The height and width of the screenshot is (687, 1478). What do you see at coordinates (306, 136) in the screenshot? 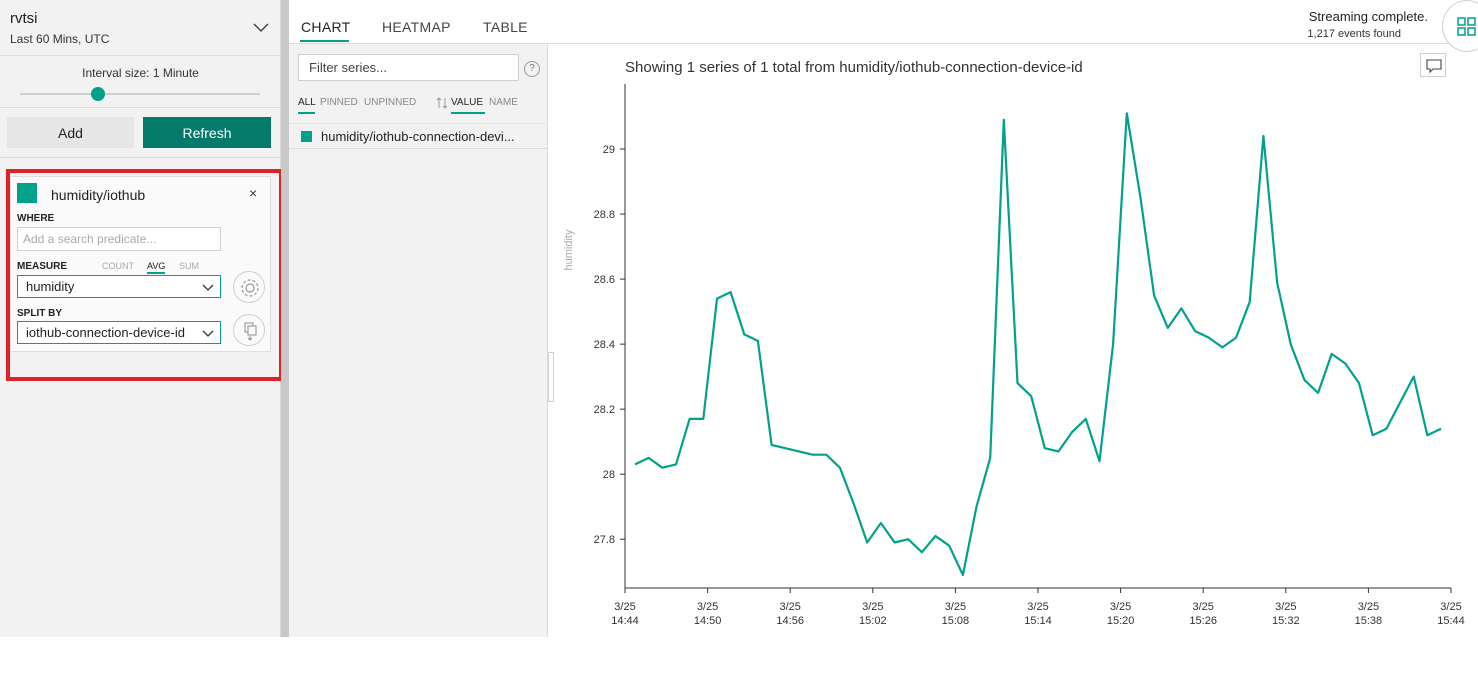
I see `series-color-swatch` at bounding box center [306, 136].